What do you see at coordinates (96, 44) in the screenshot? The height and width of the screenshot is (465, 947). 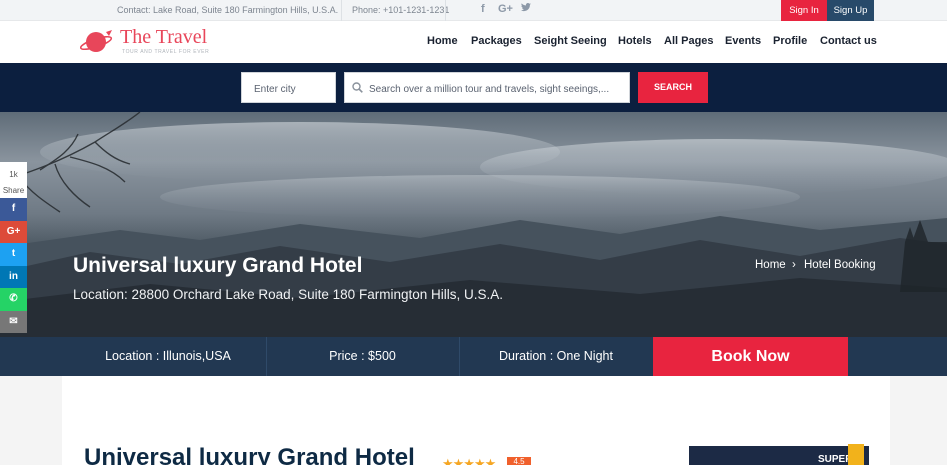 I see `logo-planet-icon` at bounding box center [96, 44].